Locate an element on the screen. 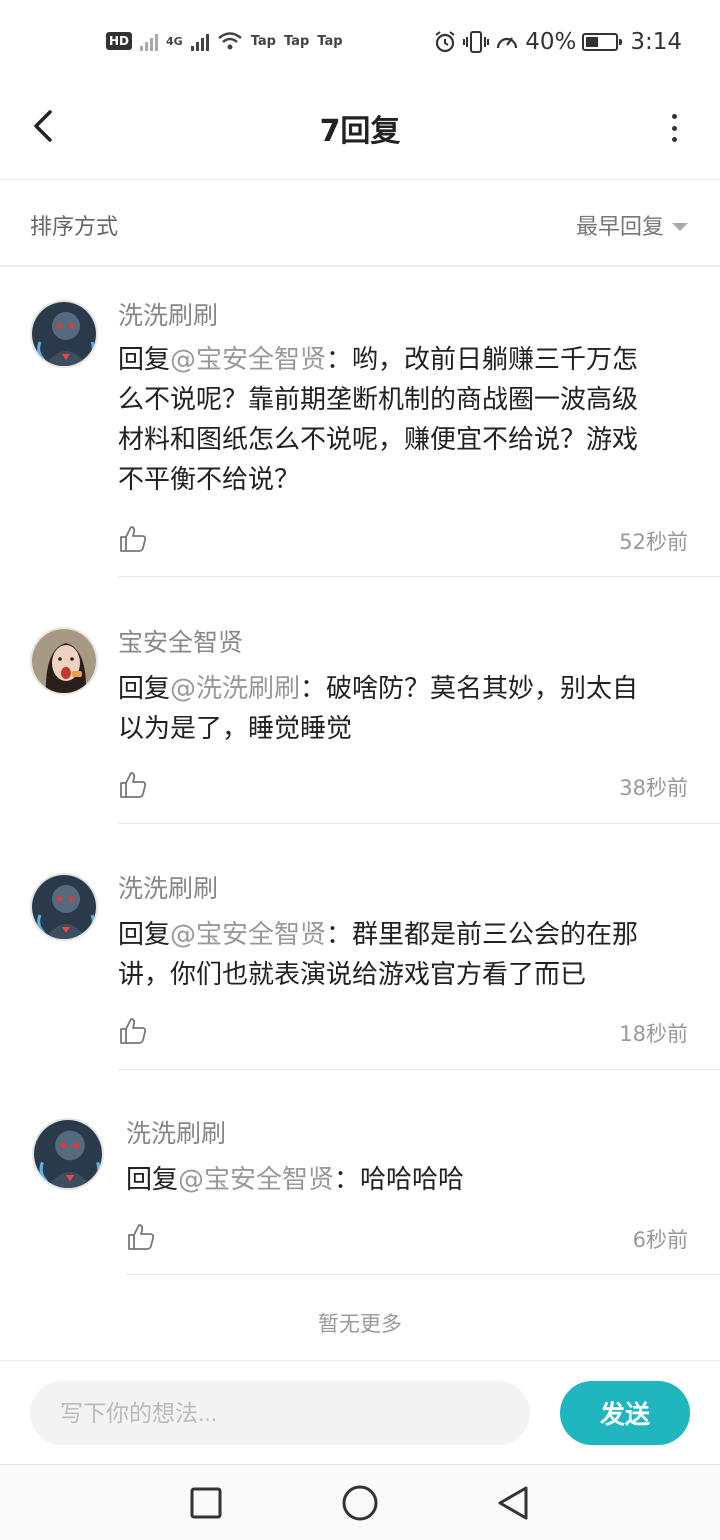  comment-time: 52秒前 is located at coordinates (653, 542).